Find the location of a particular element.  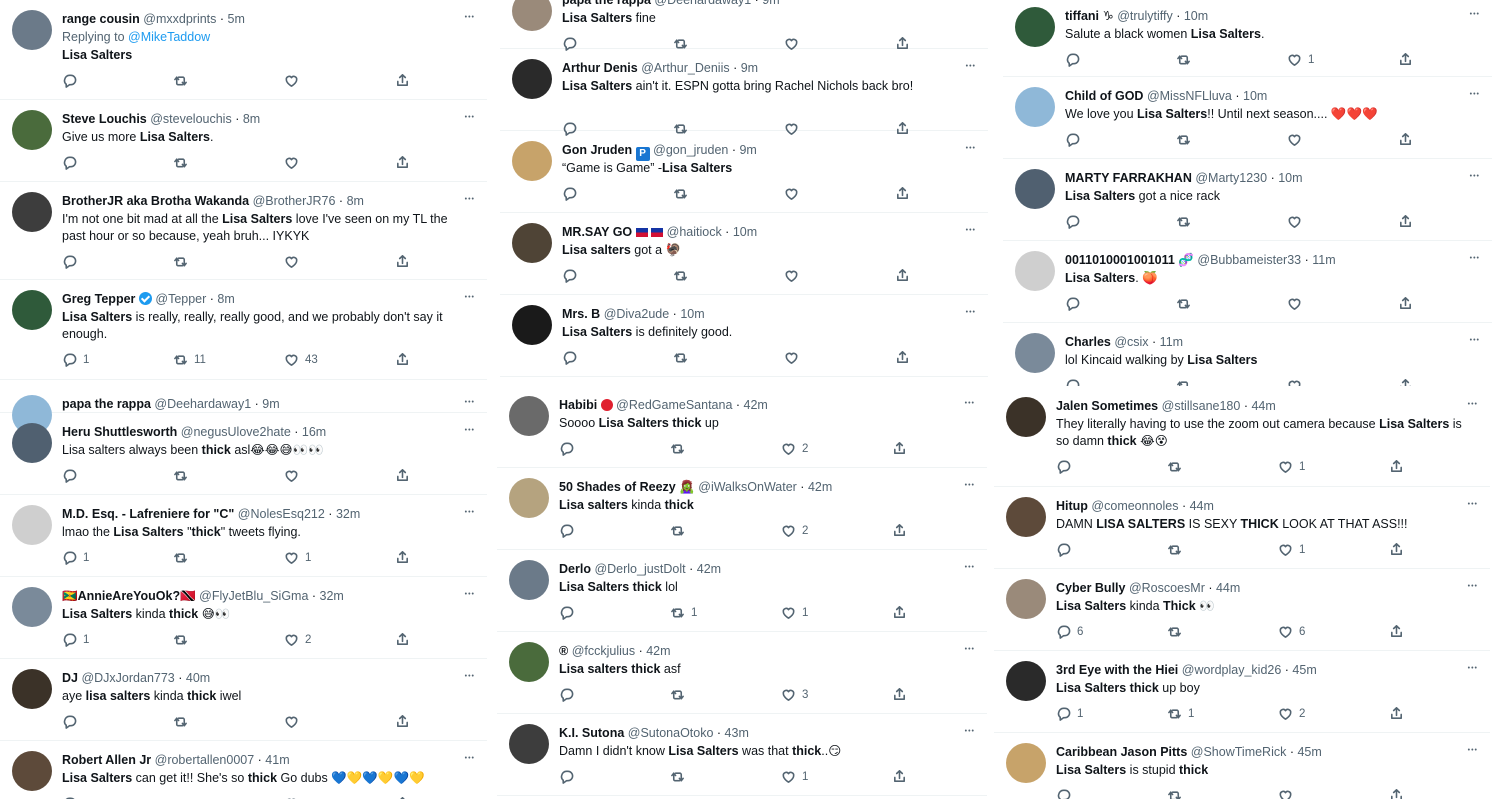

timestamp: 5m is located at coordinates (236, 19).